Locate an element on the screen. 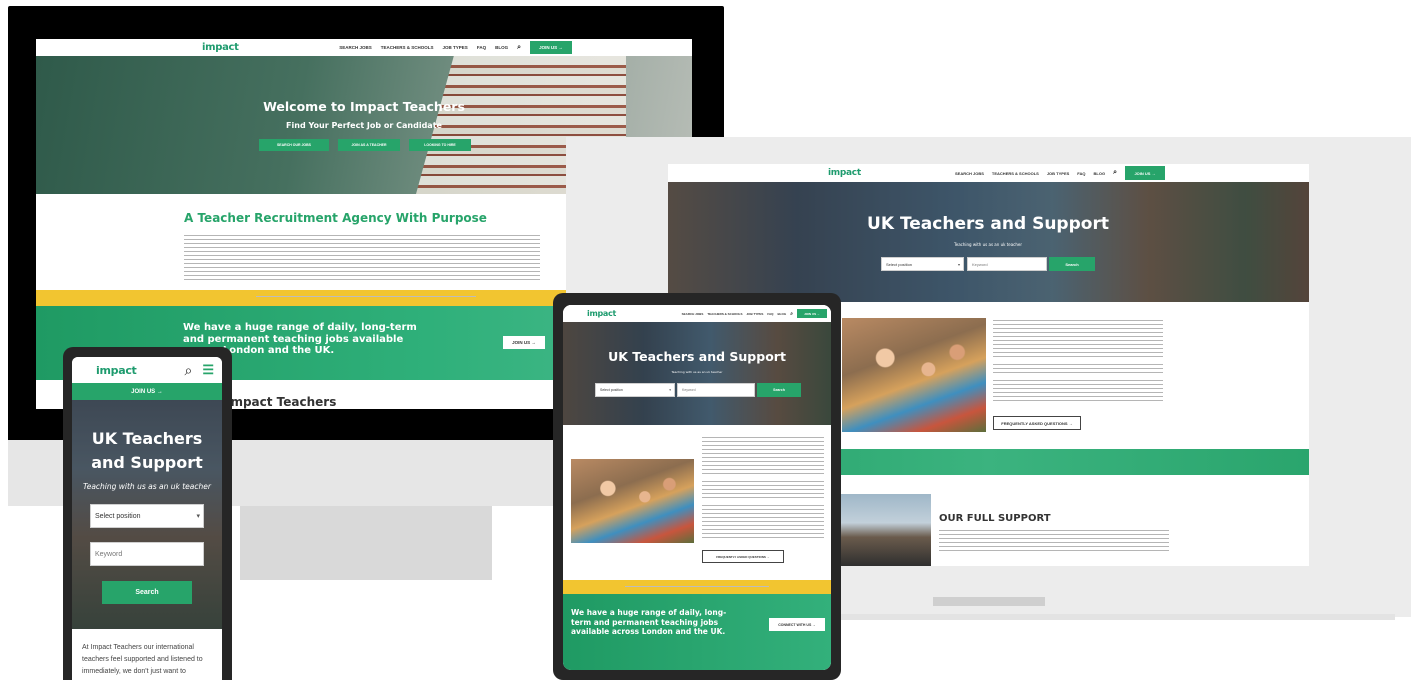 Image resolution: width=1419 pixels, height=680 pixels. laptop-search-button: Search is located at coordinates (1072, 264).